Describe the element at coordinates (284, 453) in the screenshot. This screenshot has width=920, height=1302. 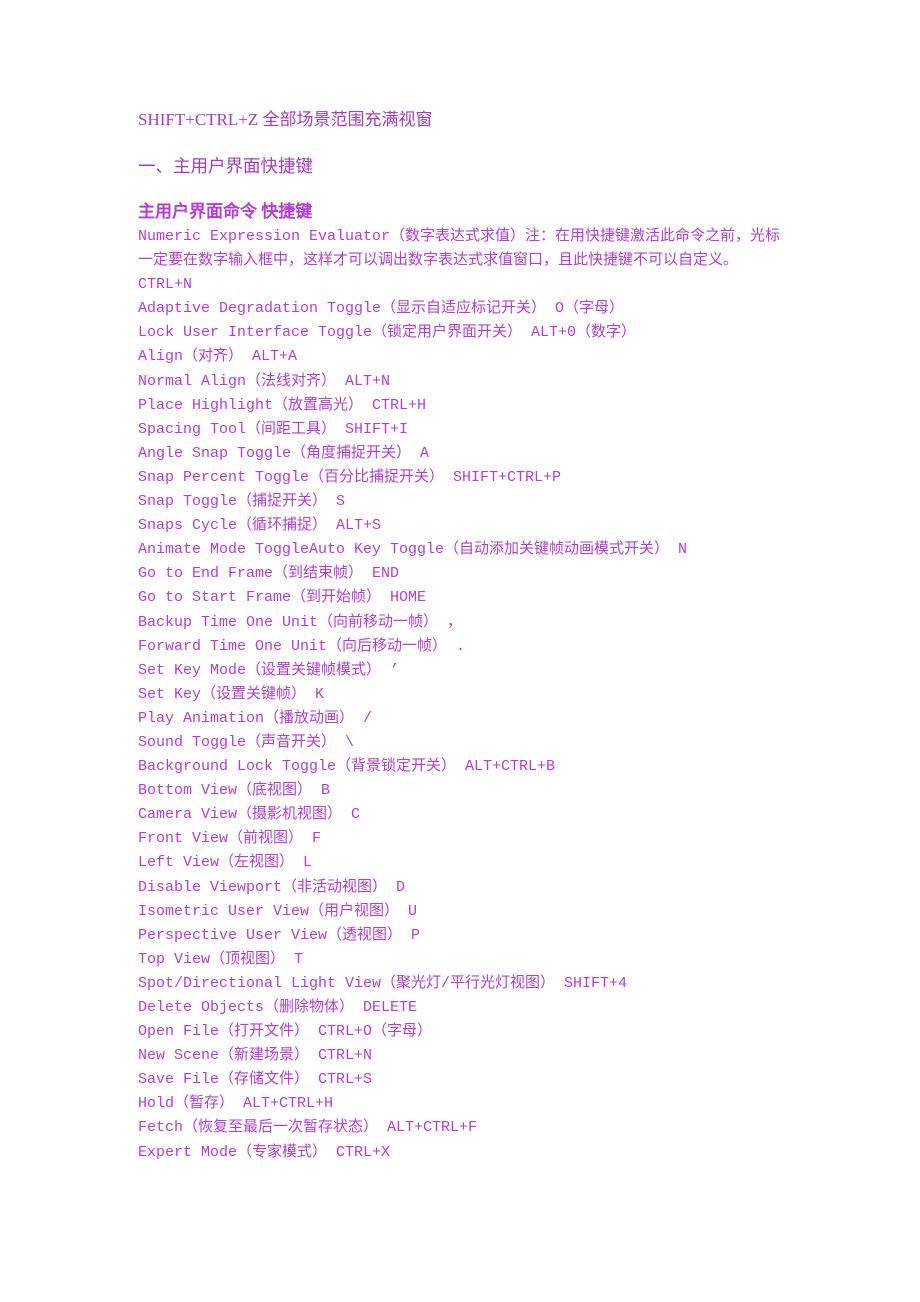
I see `shortcut-row: Angle Snap Toggle（角度捕捉开关） A` at that location.